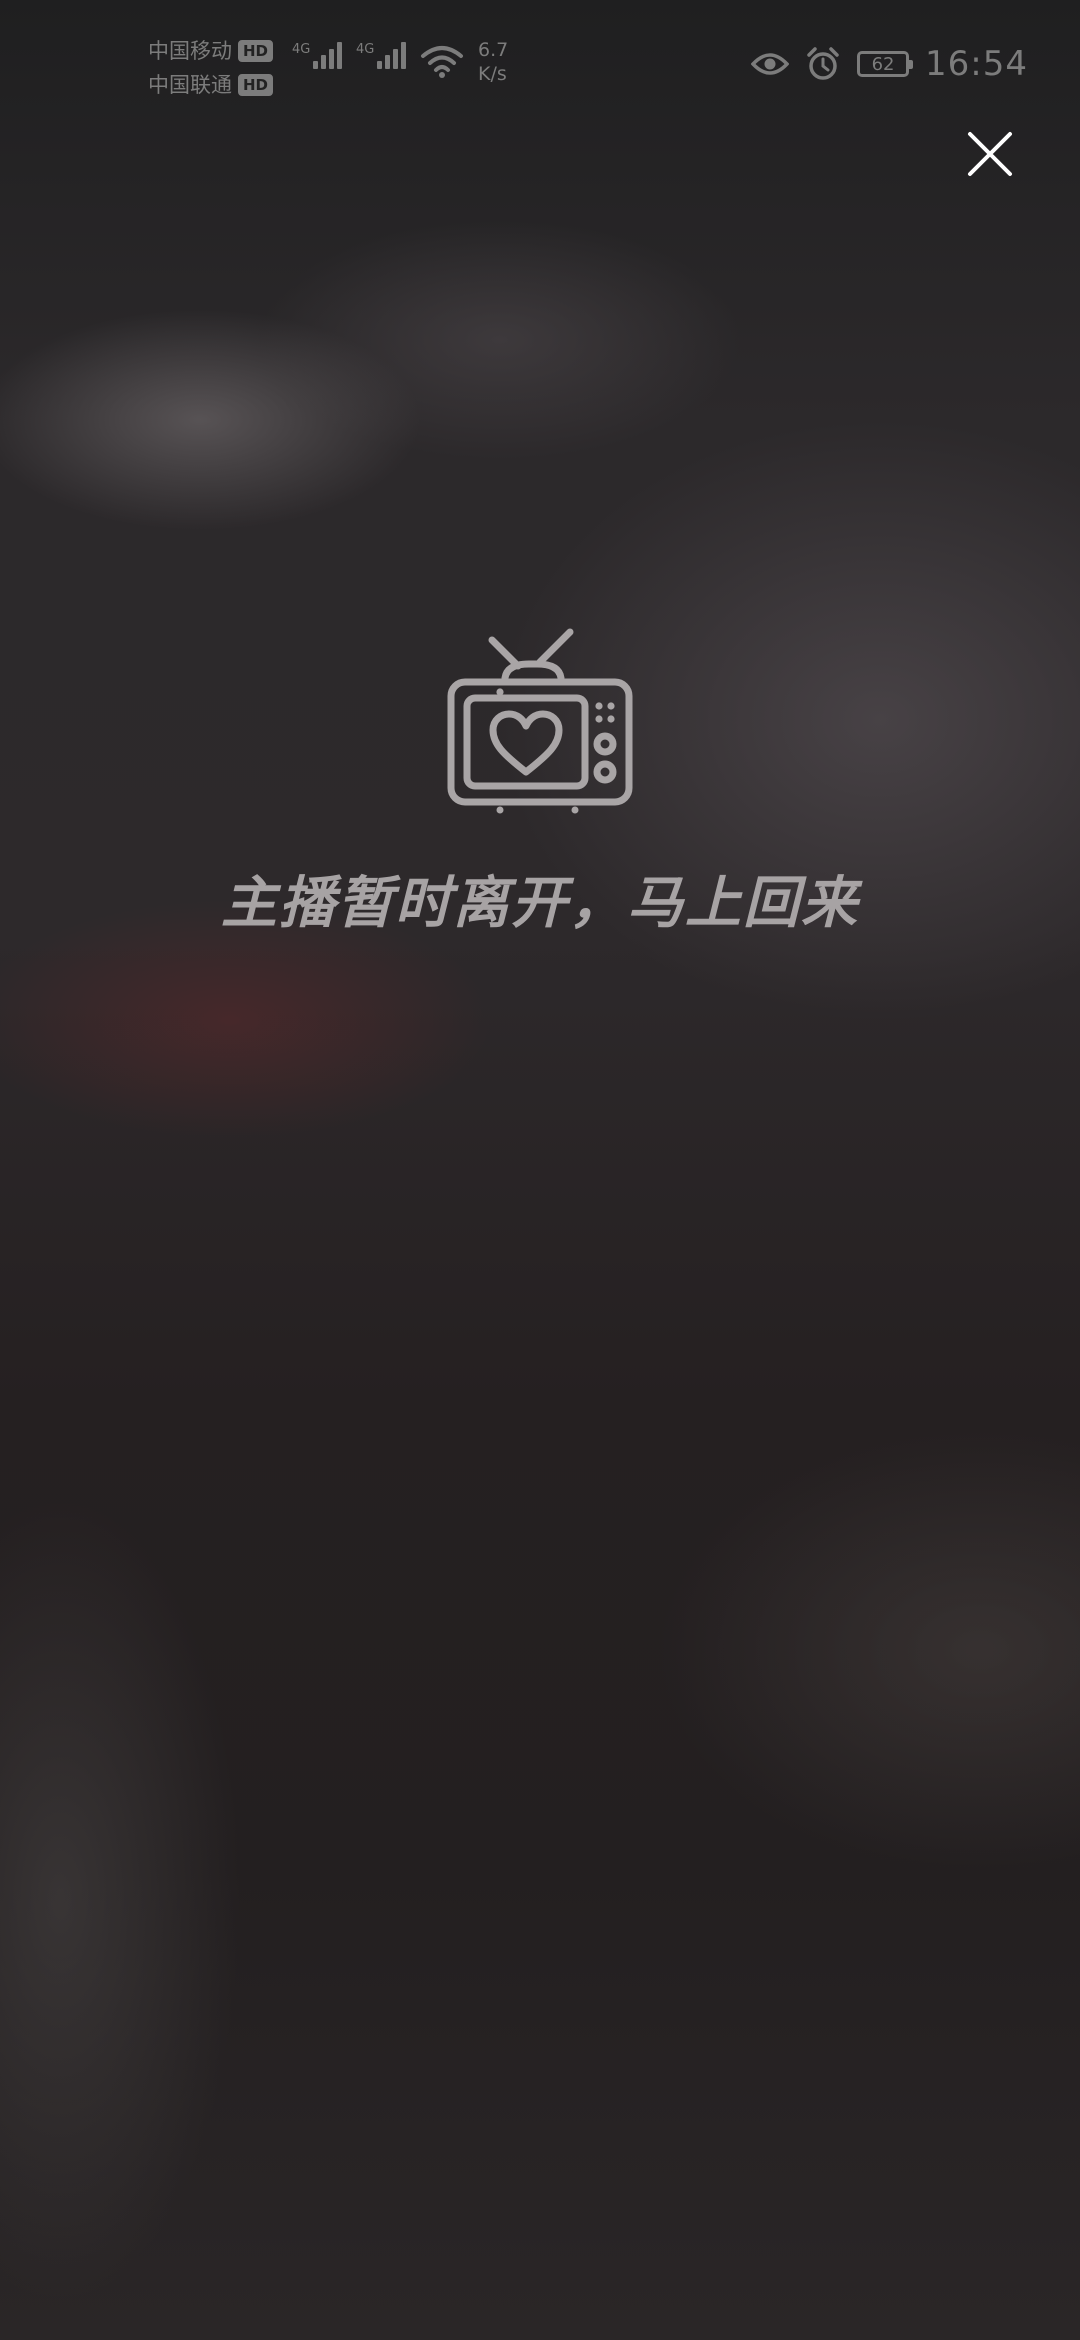 This screenshot has height=2340, width=1080. Describe the element at coordinates (823, 63) in the screenshot. I see `alarm-icon` at that location.